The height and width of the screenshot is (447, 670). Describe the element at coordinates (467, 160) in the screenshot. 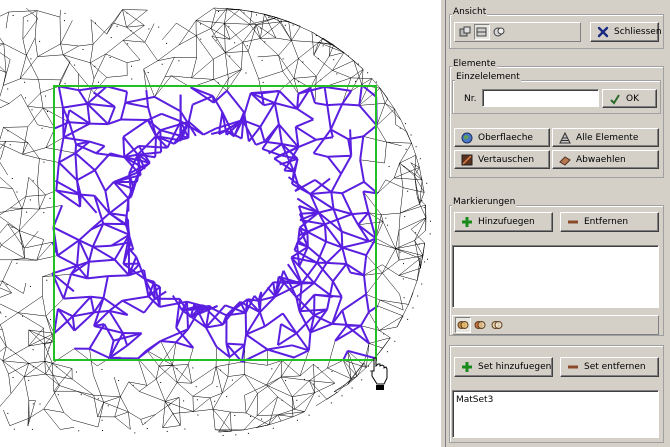

I see `invert-icon` at that location.